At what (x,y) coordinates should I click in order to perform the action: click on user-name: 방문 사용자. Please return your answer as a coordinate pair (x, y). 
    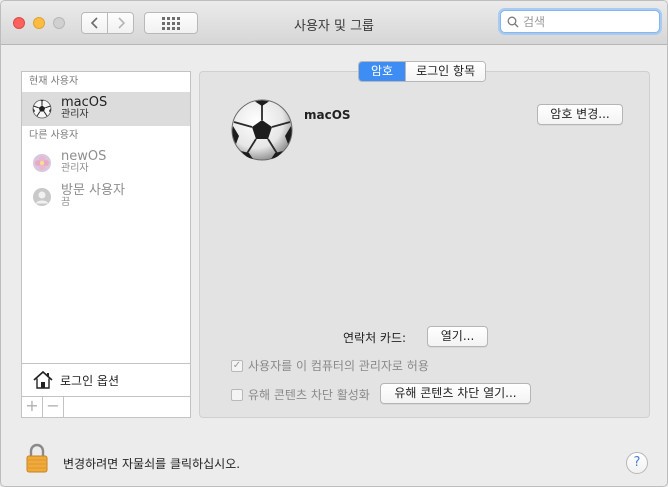
    Looking at the image, I should click on (93, 190).